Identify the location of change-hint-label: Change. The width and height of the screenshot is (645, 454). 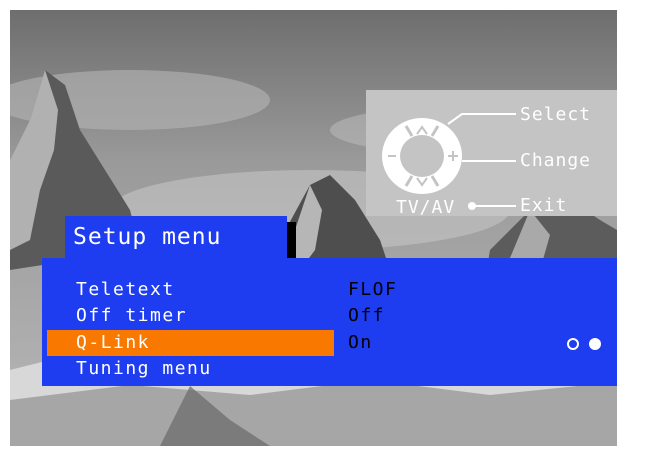
(556, 160).